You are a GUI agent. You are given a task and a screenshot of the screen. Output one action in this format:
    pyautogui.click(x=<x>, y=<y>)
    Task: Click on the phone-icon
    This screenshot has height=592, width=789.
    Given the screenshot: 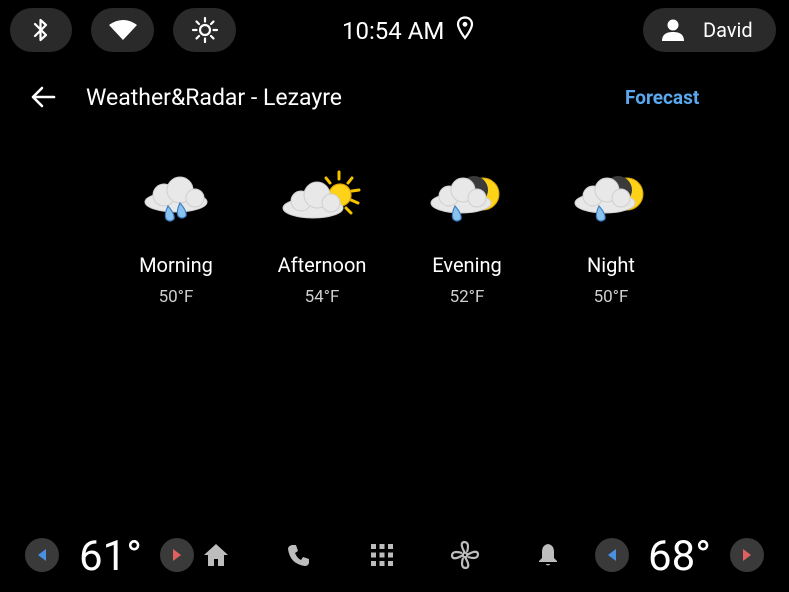 What is the action you would take?
    pyautogui.click(x=298, y=555)
    